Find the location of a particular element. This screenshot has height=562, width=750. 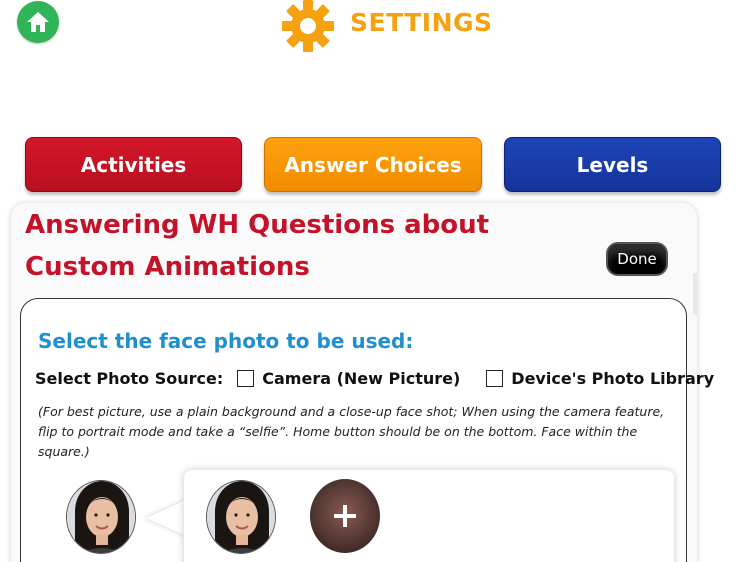

panel-divider is located at coordinates (695, 294).